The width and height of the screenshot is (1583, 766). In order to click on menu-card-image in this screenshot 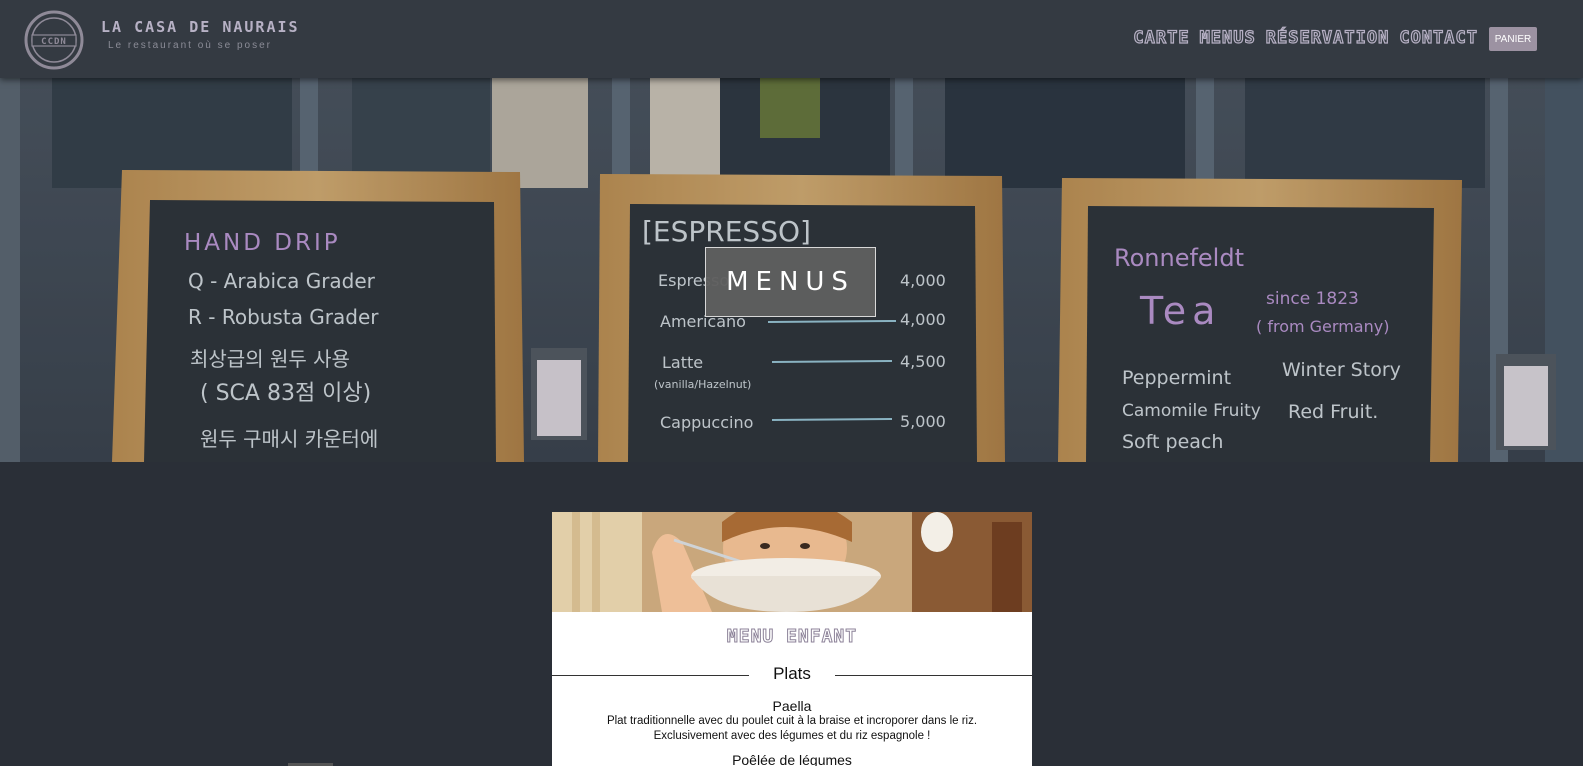, I will do `click(792, 562)`.